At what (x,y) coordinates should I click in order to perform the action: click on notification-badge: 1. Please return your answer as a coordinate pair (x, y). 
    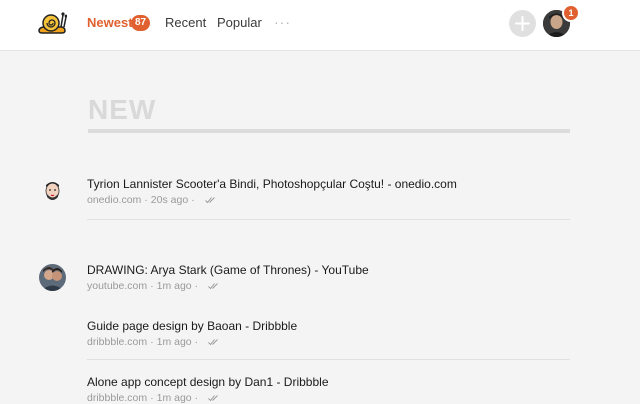
    Looking at the image, I should click on (571, 13).